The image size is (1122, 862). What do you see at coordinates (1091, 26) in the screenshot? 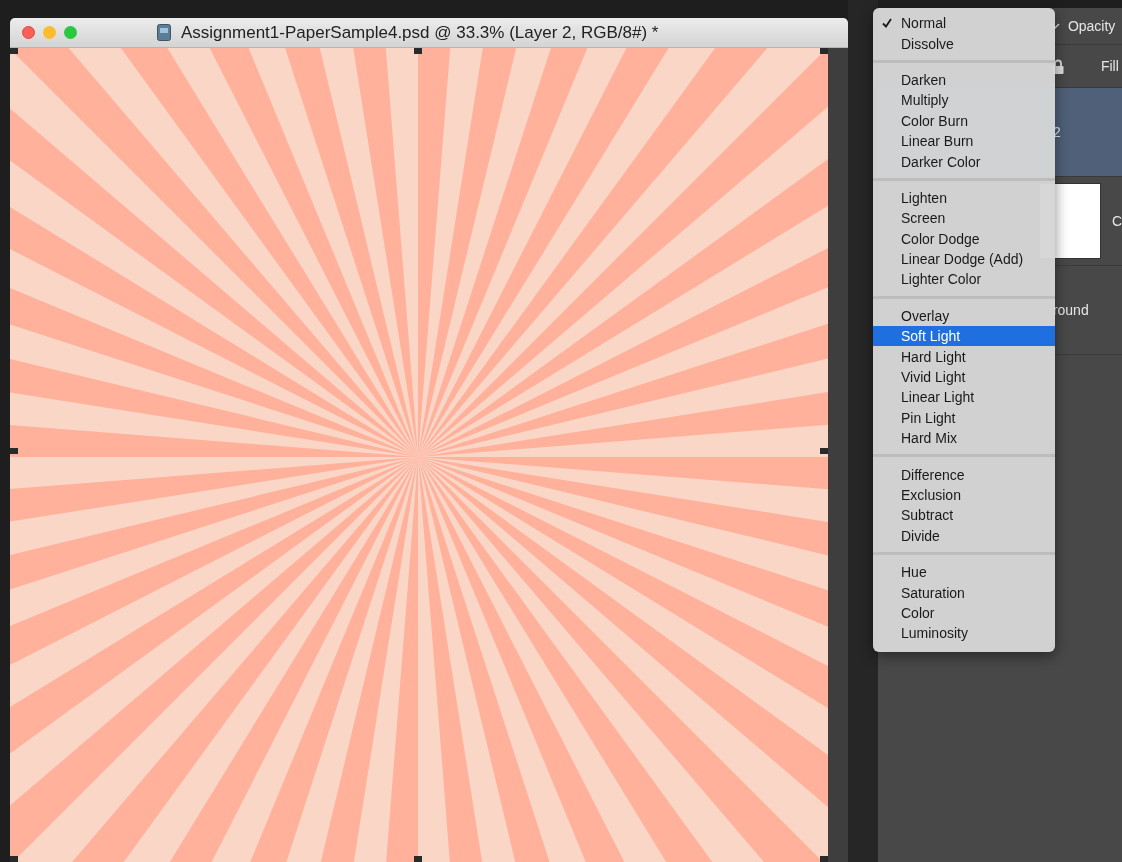
I see `opacity-label: Opacity` at bounding box center [1091, 26].